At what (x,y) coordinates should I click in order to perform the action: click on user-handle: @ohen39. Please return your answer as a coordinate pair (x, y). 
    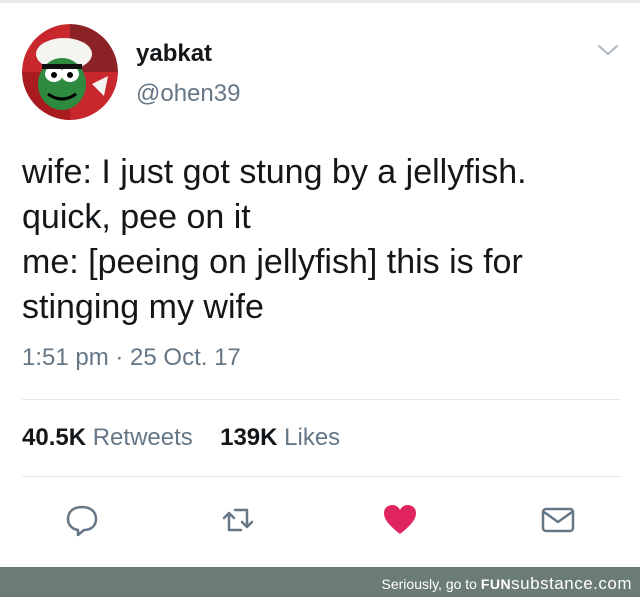
    Looking at the image, I should click on (188, 94).